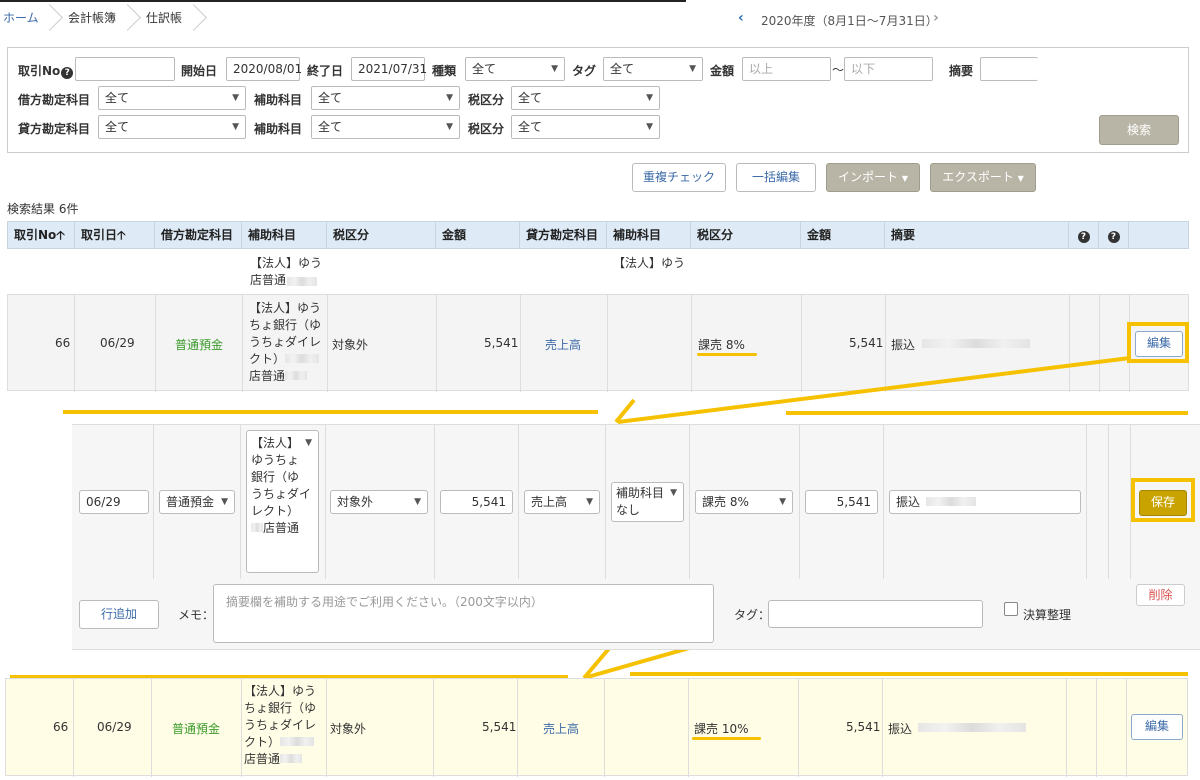  I want to click on memo-input: 振込, so click(985, 502).